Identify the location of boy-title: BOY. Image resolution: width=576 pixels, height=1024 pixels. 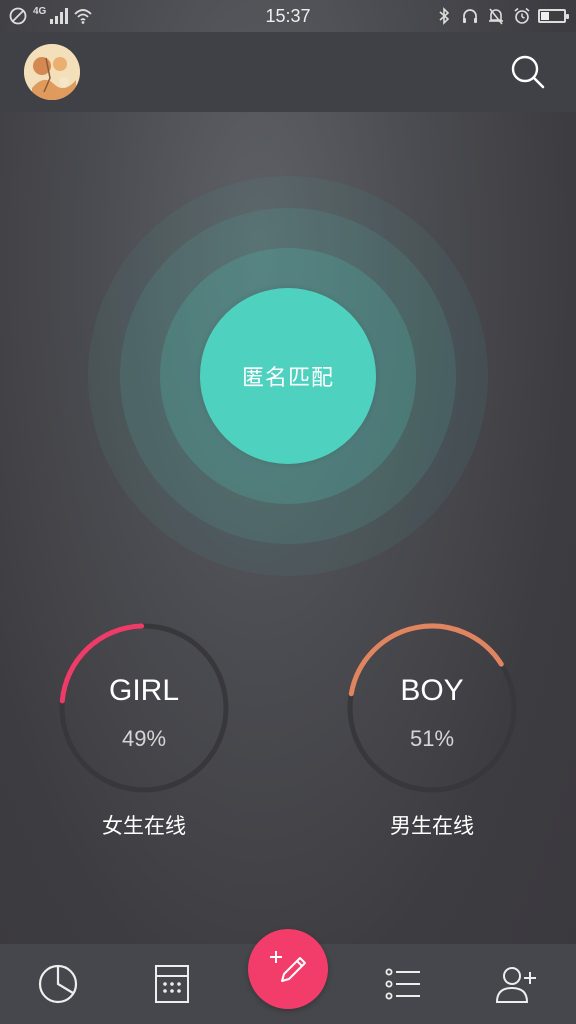
(432, 690).